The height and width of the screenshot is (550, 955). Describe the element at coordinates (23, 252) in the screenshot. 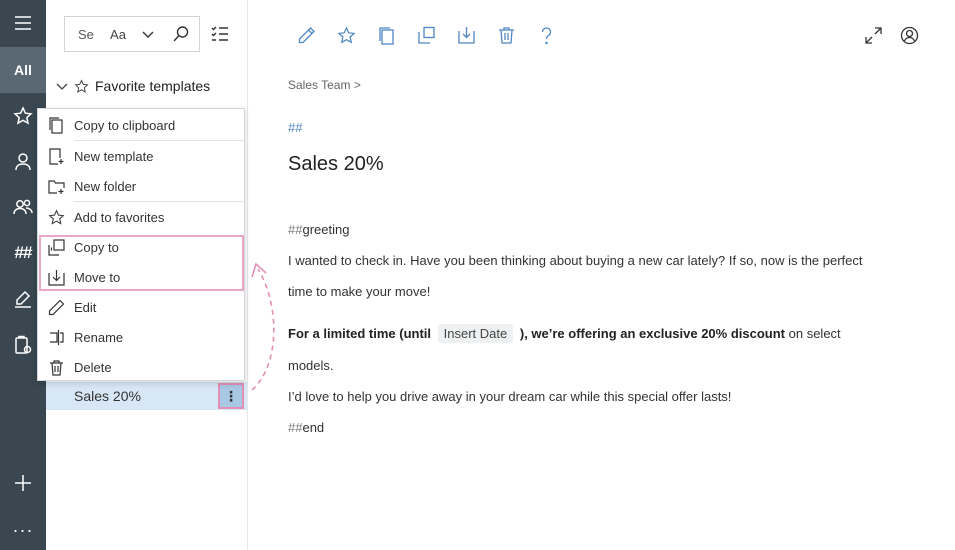

I see `rail-hash-label: ##` at that location.